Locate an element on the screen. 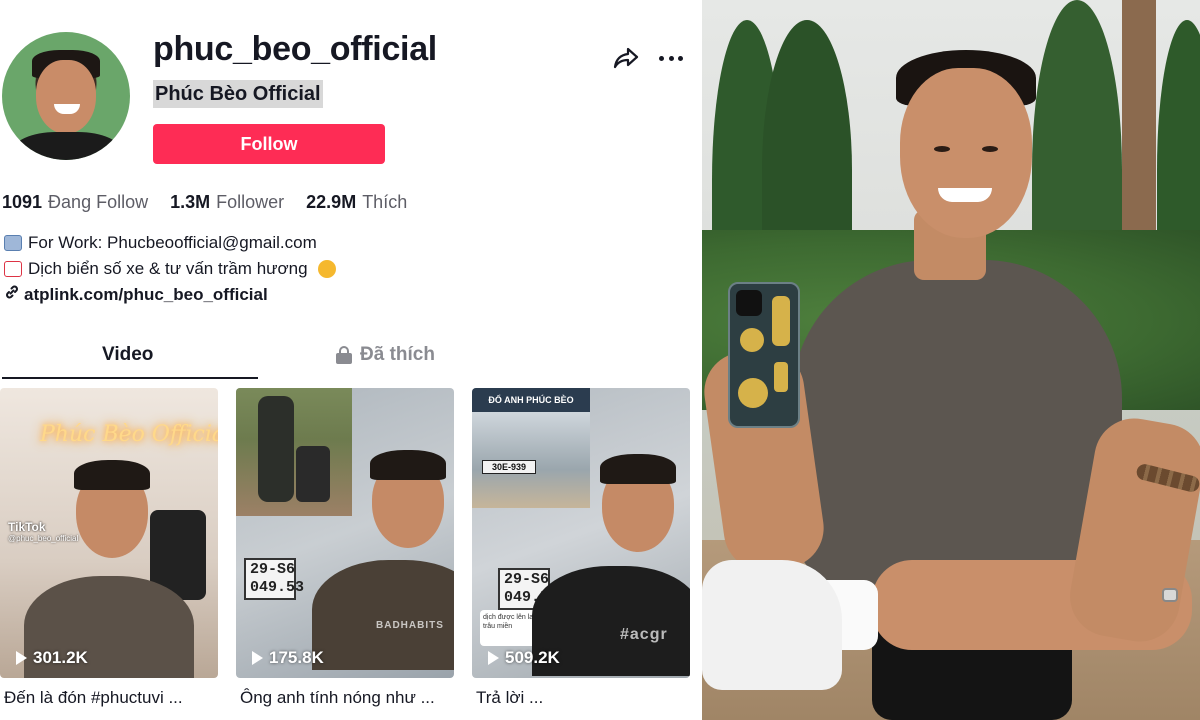 The image size is (1200, 720). view-count-text: 509.2K is located at coordinates (532, 657).